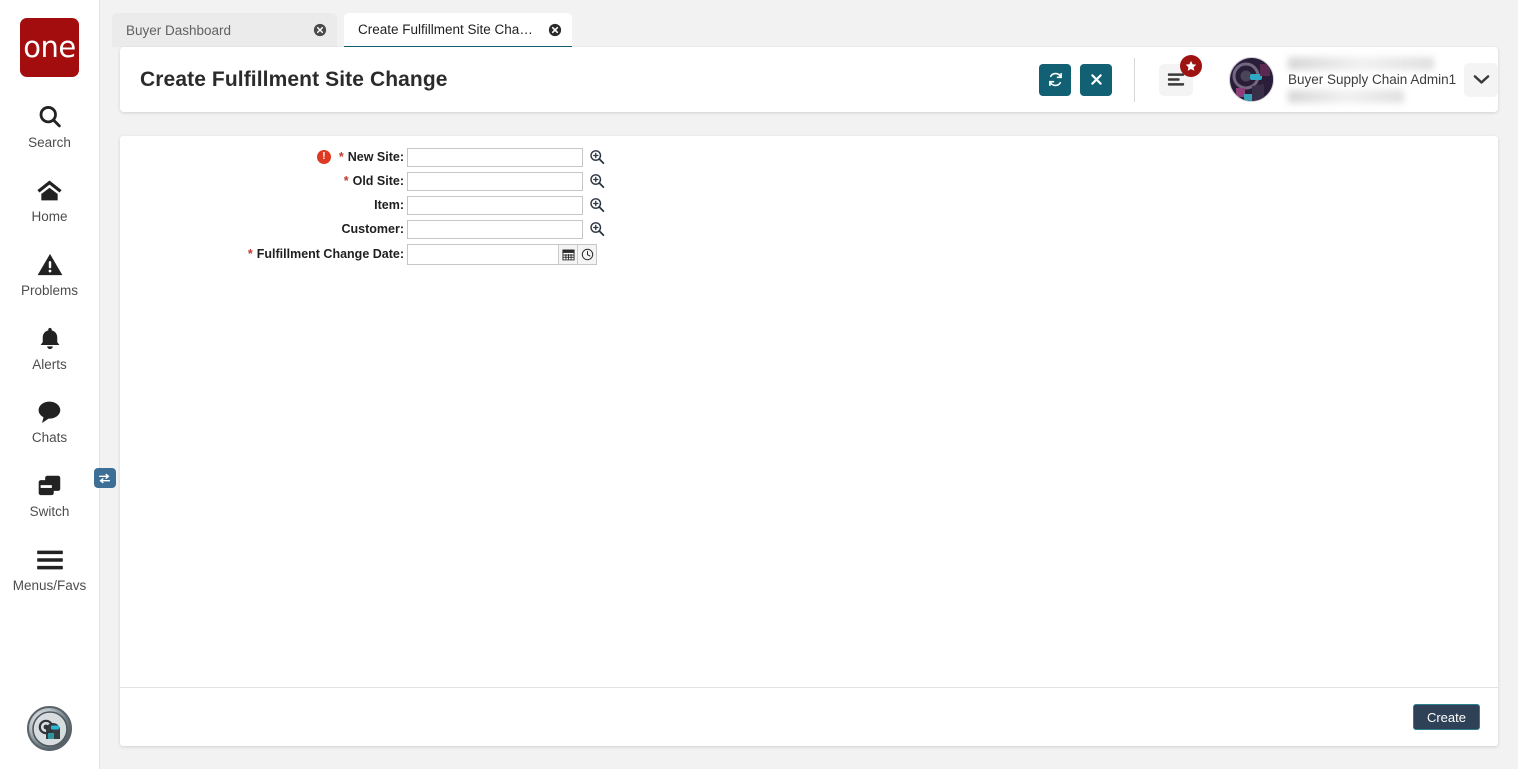 The width and height of the screenshot is (1518, 769). What do you see at coordinates (809, 205) in the screenshot?
I see `form-row-item: Item:` at bounding box center [809, 205].